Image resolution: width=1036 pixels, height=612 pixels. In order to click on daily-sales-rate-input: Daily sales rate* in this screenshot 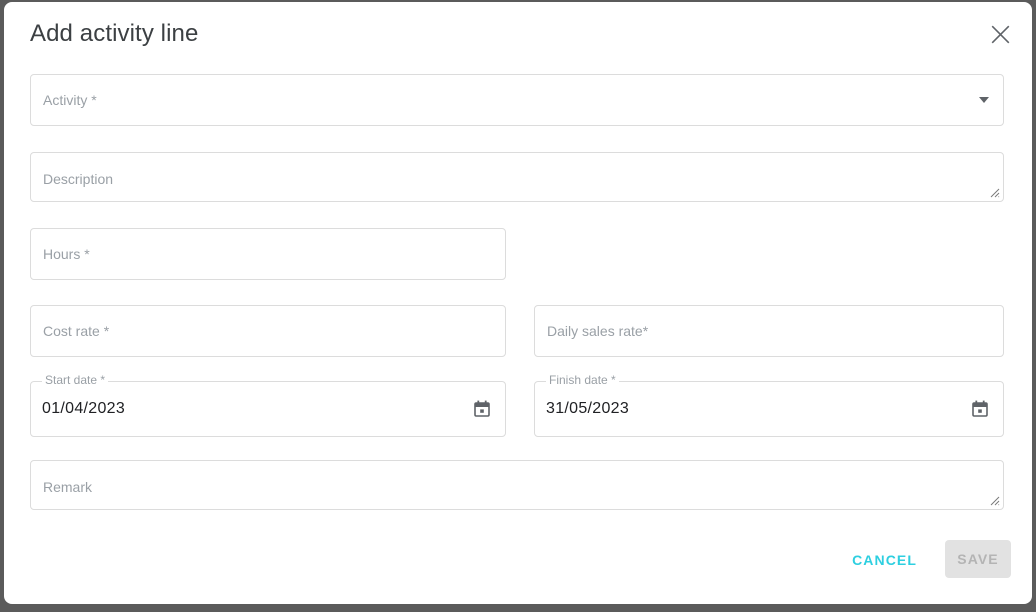, I will do `click(769, 331)`.